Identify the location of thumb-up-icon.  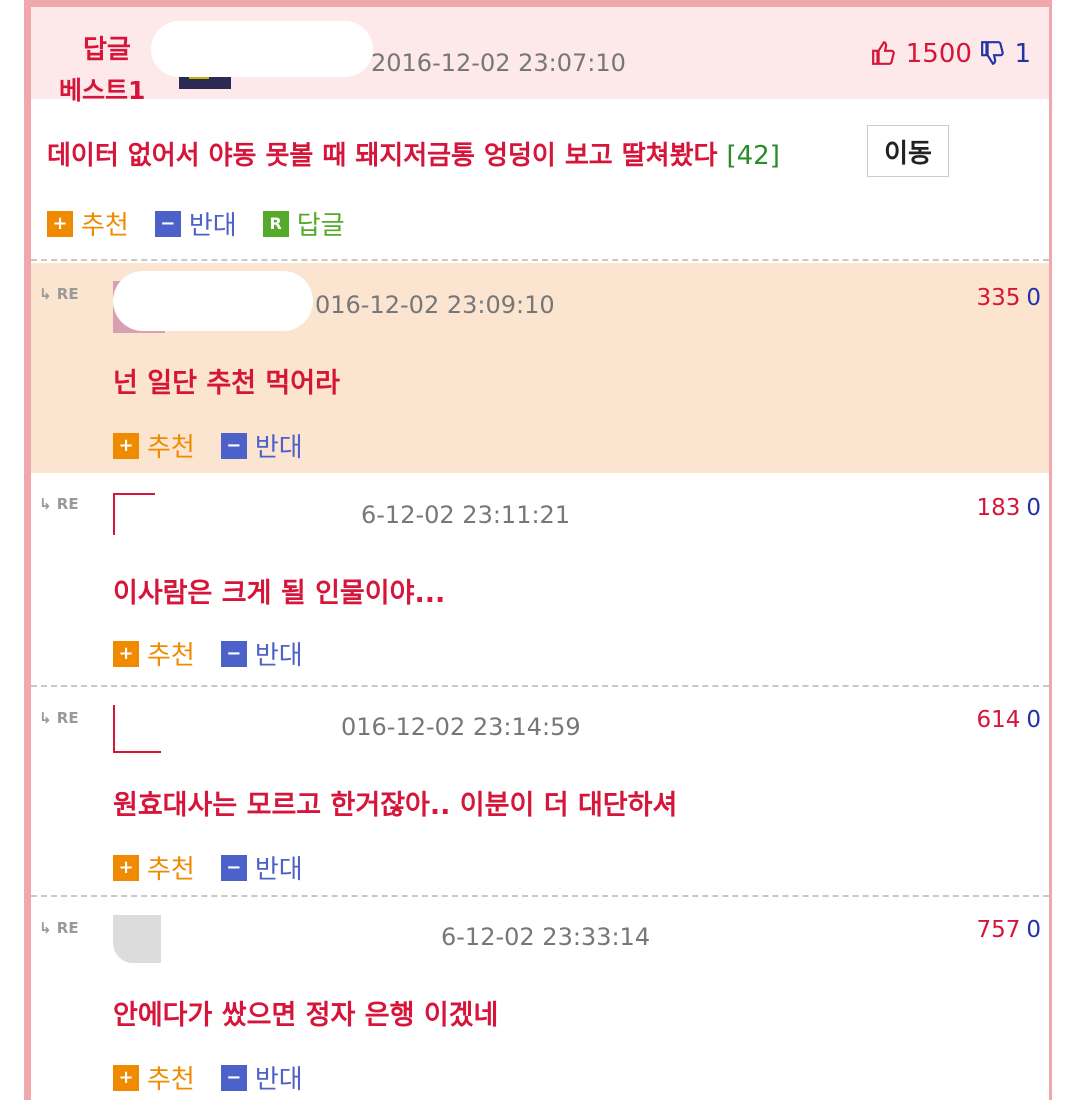
(888, 54).